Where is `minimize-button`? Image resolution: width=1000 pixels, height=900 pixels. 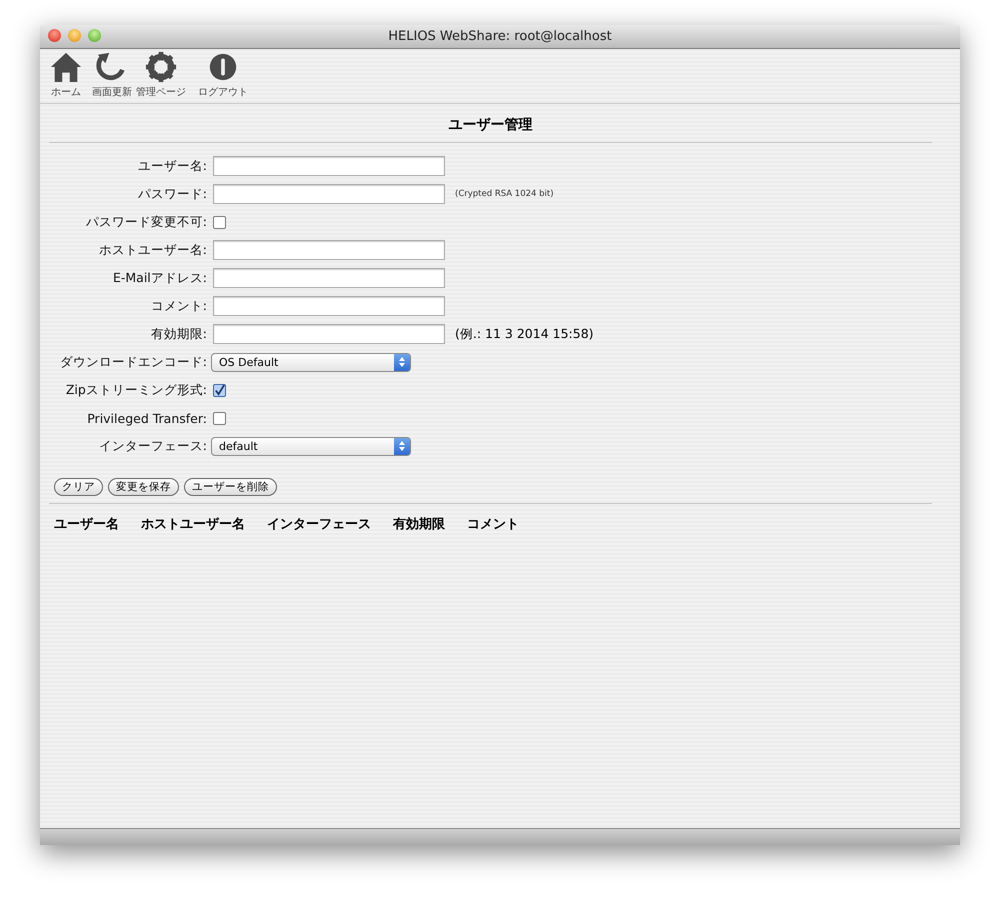 minimize-button is located at coordinates (74, 35).